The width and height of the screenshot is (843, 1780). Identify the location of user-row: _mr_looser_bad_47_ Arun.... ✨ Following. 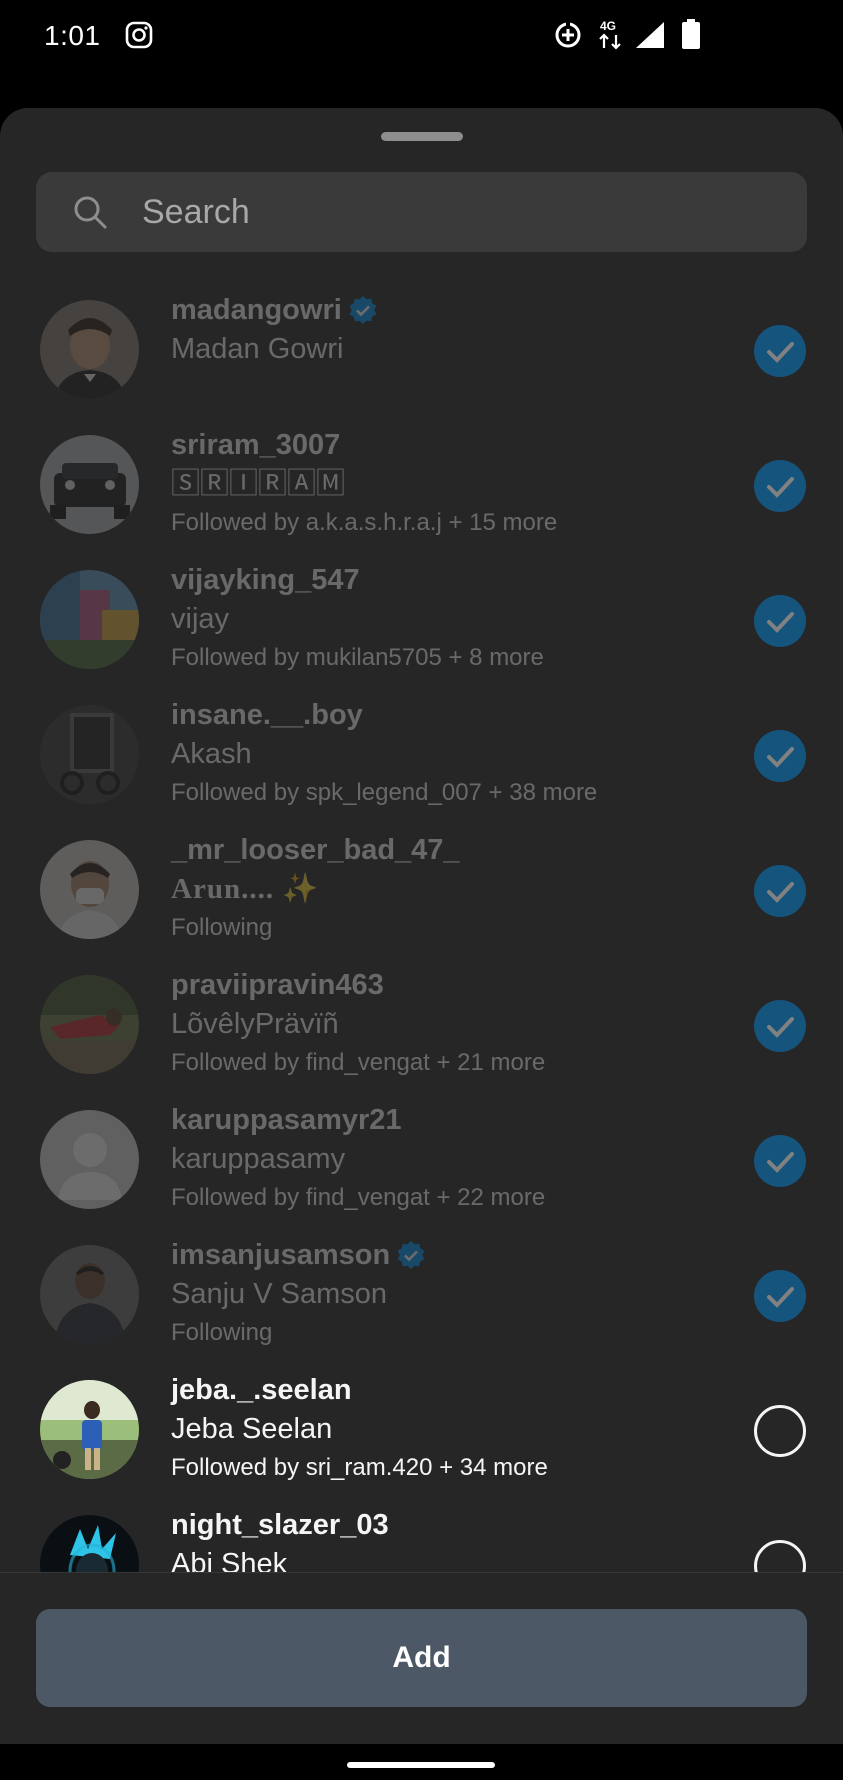
(421, 889).